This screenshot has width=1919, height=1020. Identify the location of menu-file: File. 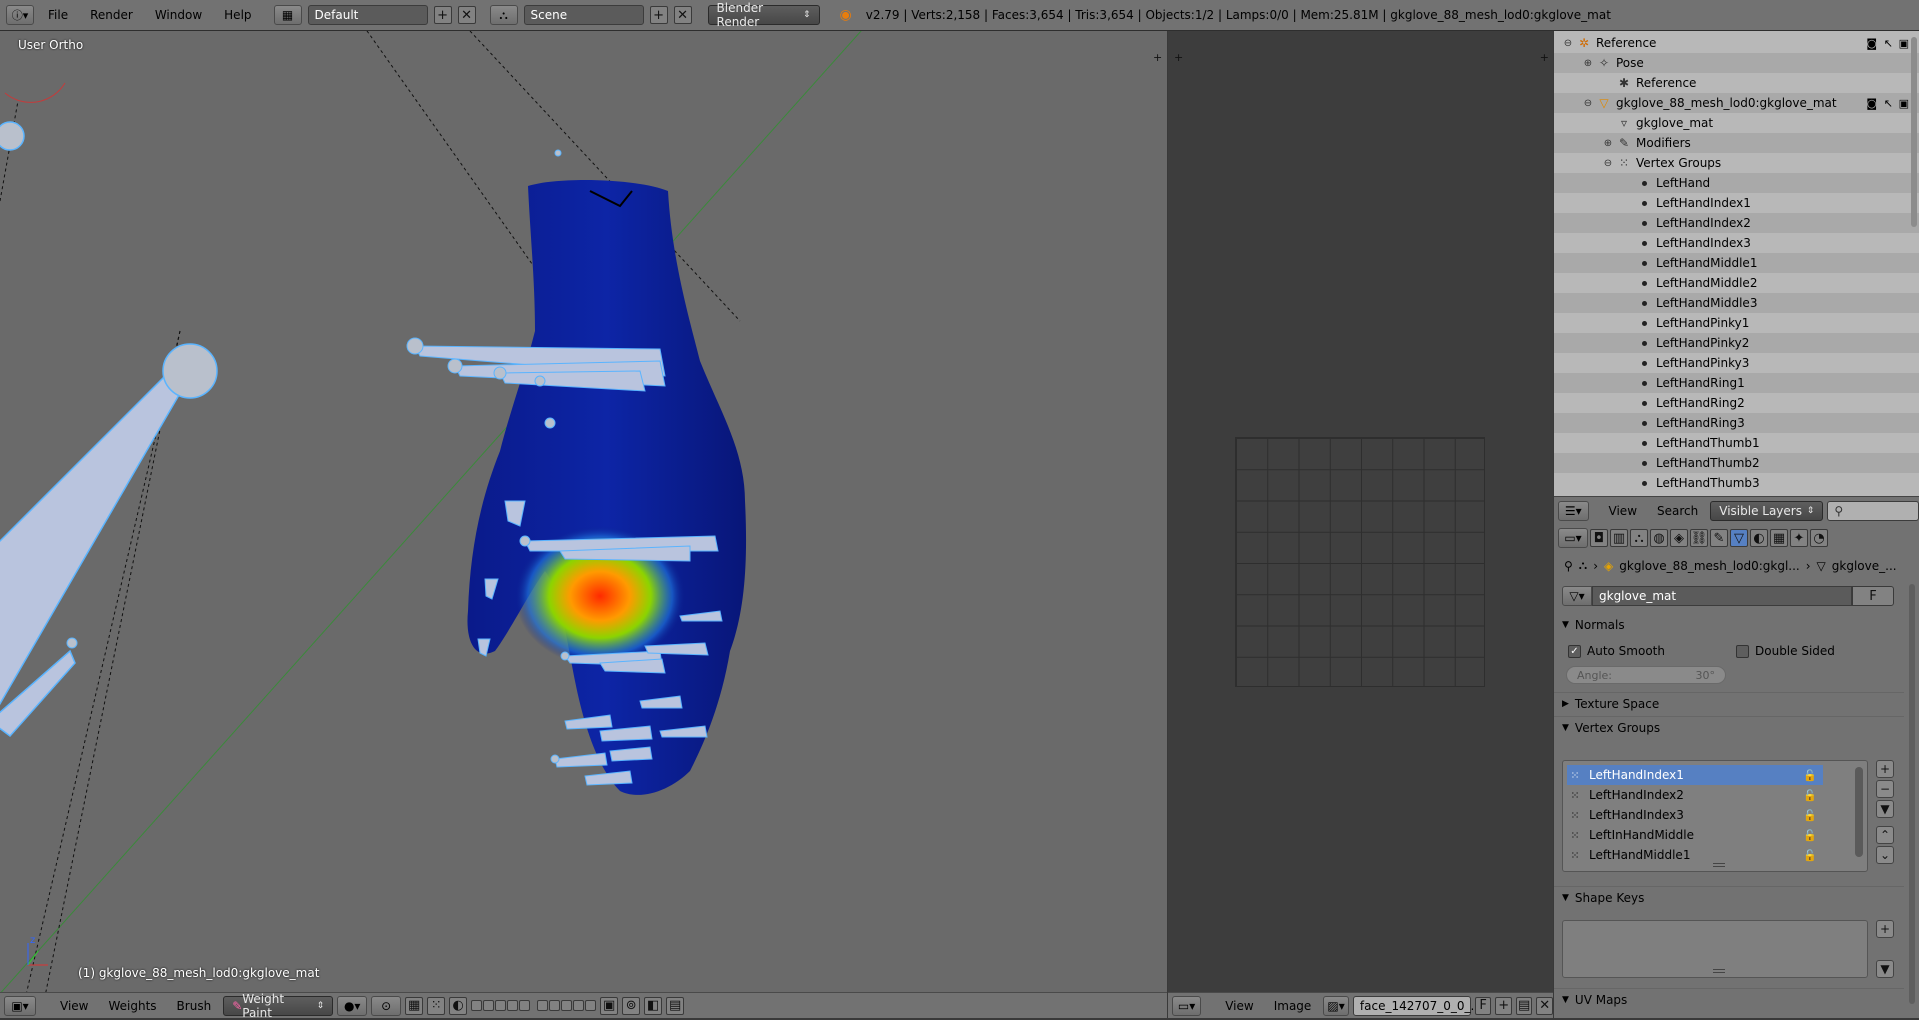
(58, 15).